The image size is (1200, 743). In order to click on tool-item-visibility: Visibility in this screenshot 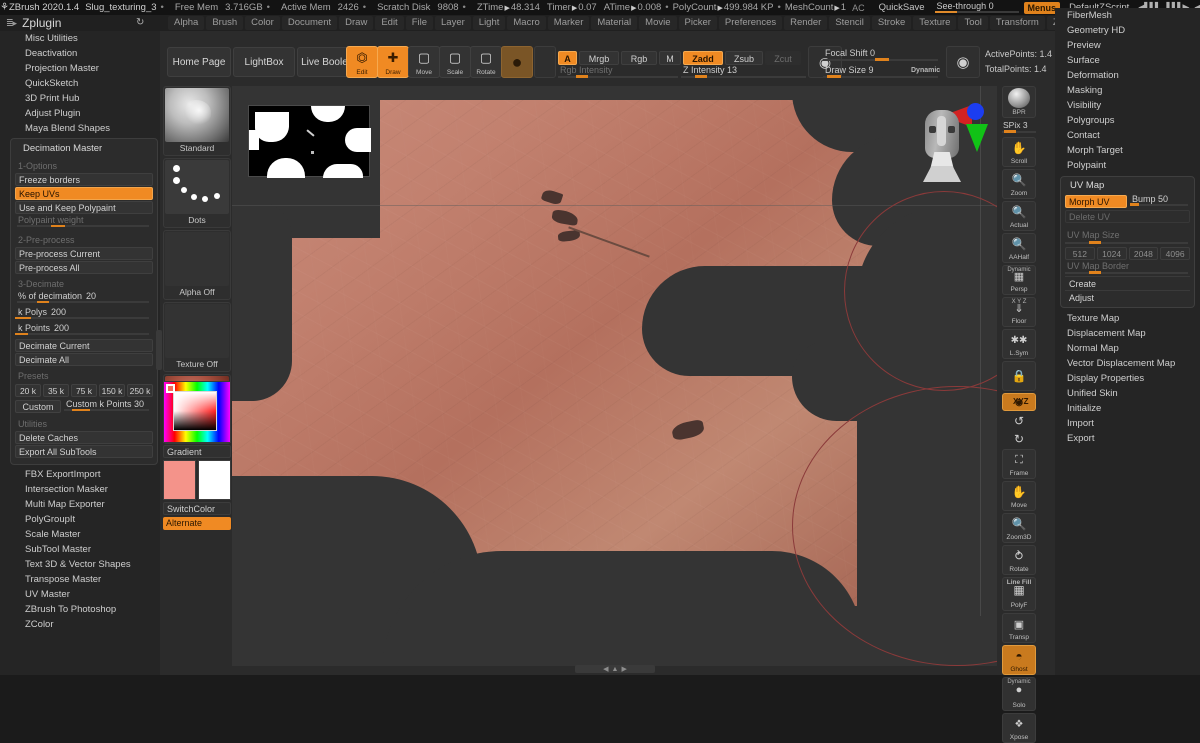, I will do `click(1127, 105)`.